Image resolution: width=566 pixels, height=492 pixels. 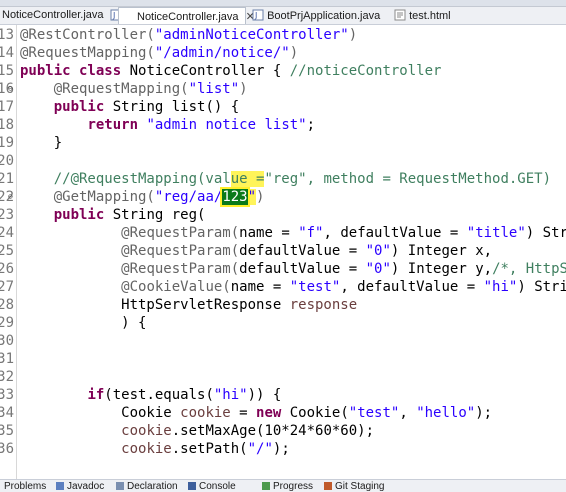 What do you see at coordinates (293, 486) in the screenshot?
I see `tab-label: Progress` at bounding box center [293, 486].